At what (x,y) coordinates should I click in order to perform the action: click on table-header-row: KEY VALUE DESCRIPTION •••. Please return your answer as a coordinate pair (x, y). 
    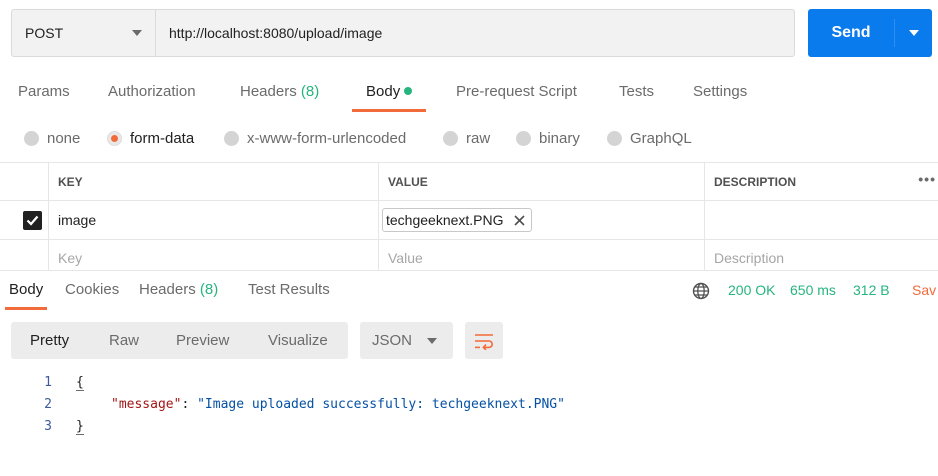
    Looking at the image, I should click on (469, 182).